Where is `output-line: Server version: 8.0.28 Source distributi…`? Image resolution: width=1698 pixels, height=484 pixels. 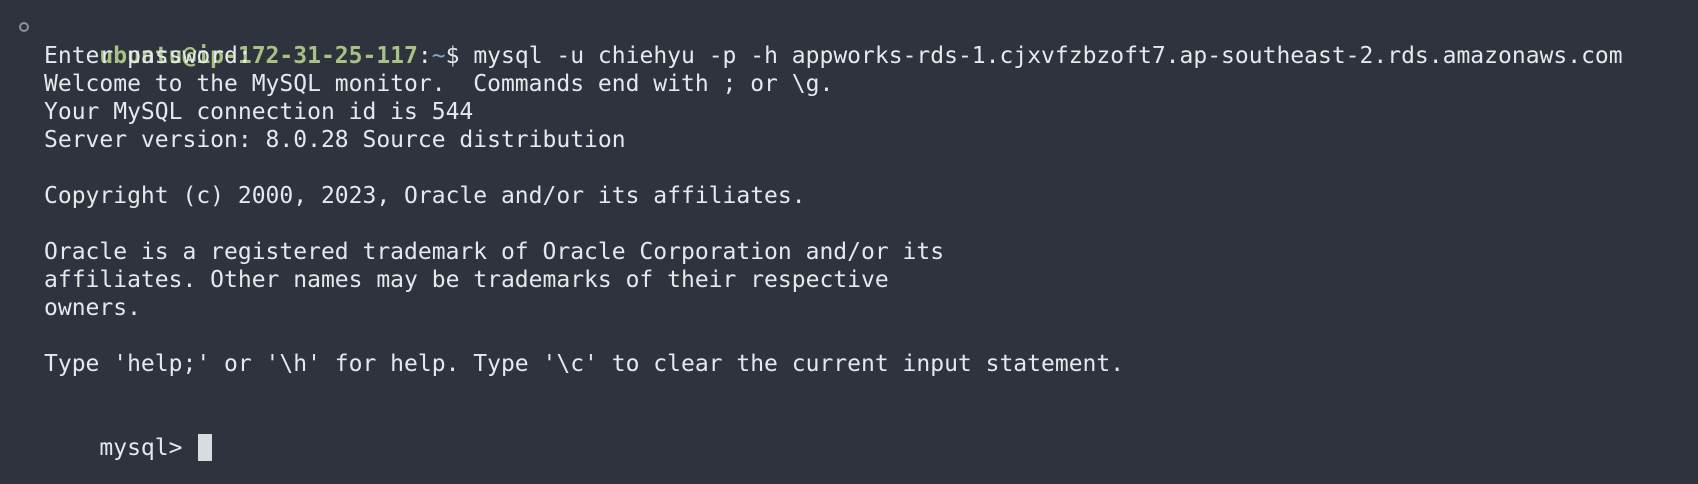 output-line: Server version: 8.0.28 Source distributi… is located at coordinates (335, 140).